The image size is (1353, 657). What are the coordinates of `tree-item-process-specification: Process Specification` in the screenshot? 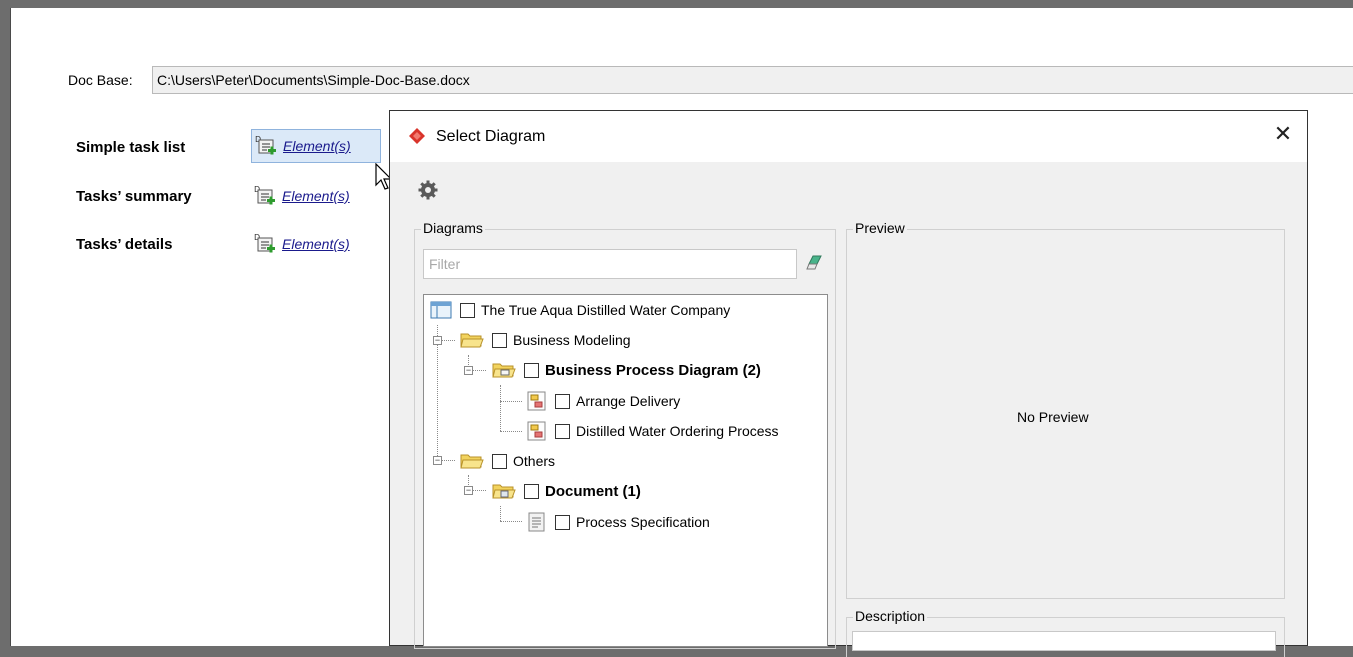 It's located at (618, 522).